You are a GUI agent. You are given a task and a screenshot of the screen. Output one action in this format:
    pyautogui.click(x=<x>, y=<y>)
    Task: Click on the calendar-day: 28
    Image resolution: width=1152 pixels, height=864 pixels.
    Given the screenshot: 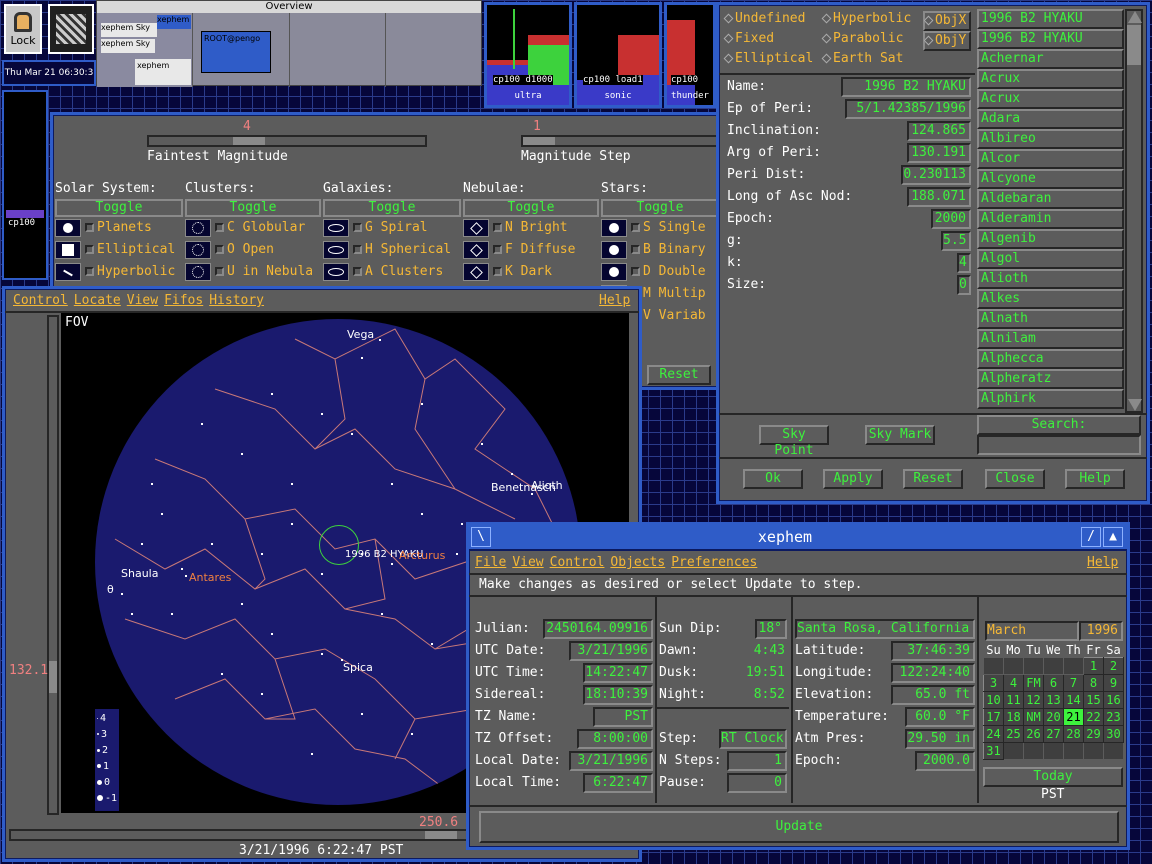 What is the action you would take?
    pyautogui.click(x=1073, y=734)
    